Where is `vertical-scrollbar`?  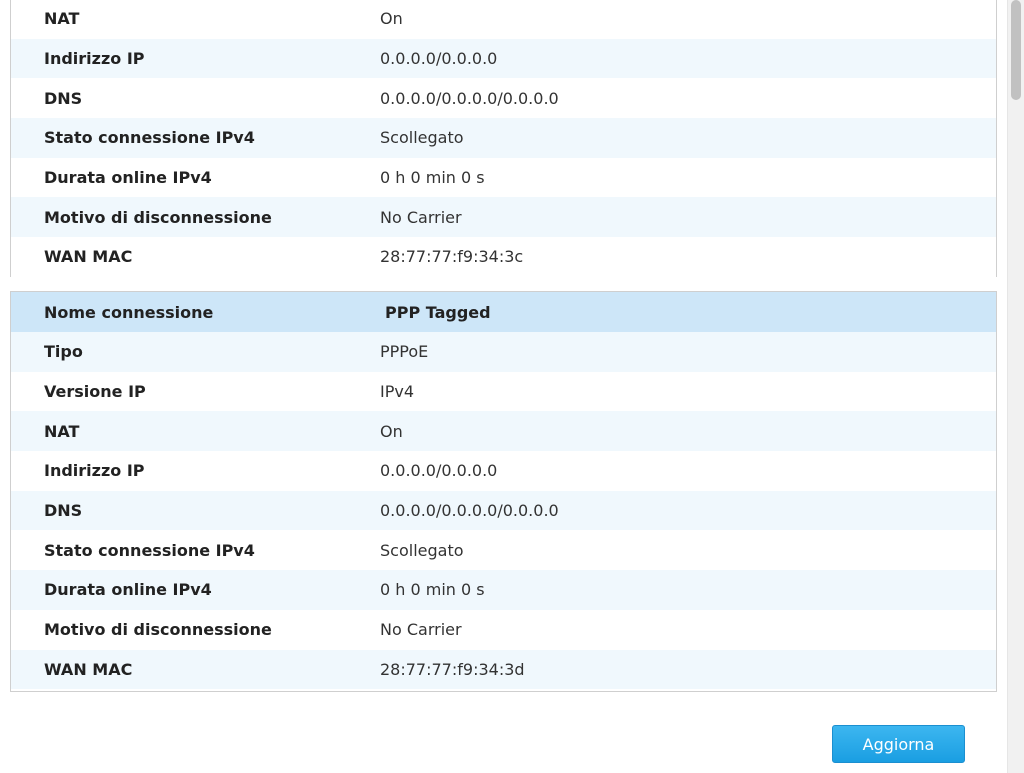 vertical-scrollbar is located at coordinates (1015, 386).